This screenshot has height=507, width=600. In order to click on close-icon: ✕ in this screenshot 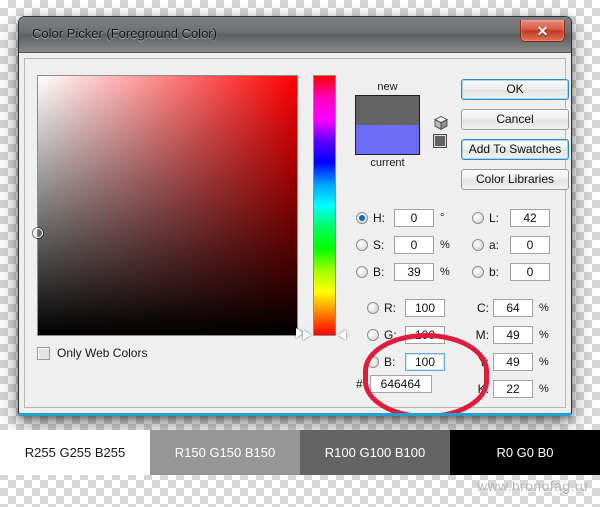, I will do `click(542, 30)`.